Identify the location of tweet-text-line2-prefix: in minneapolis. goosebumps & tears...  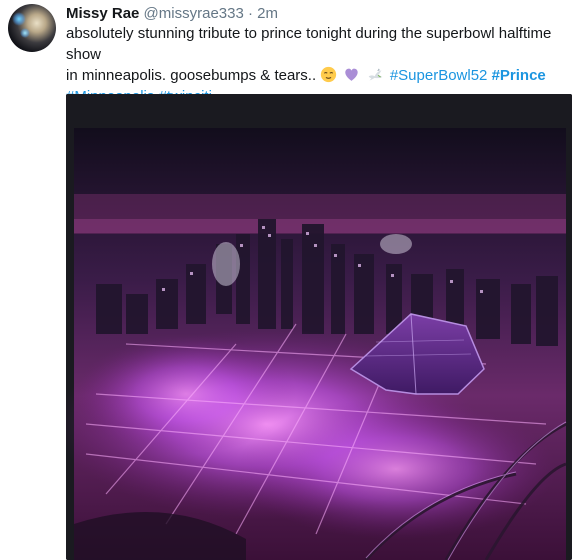
(191, 75).